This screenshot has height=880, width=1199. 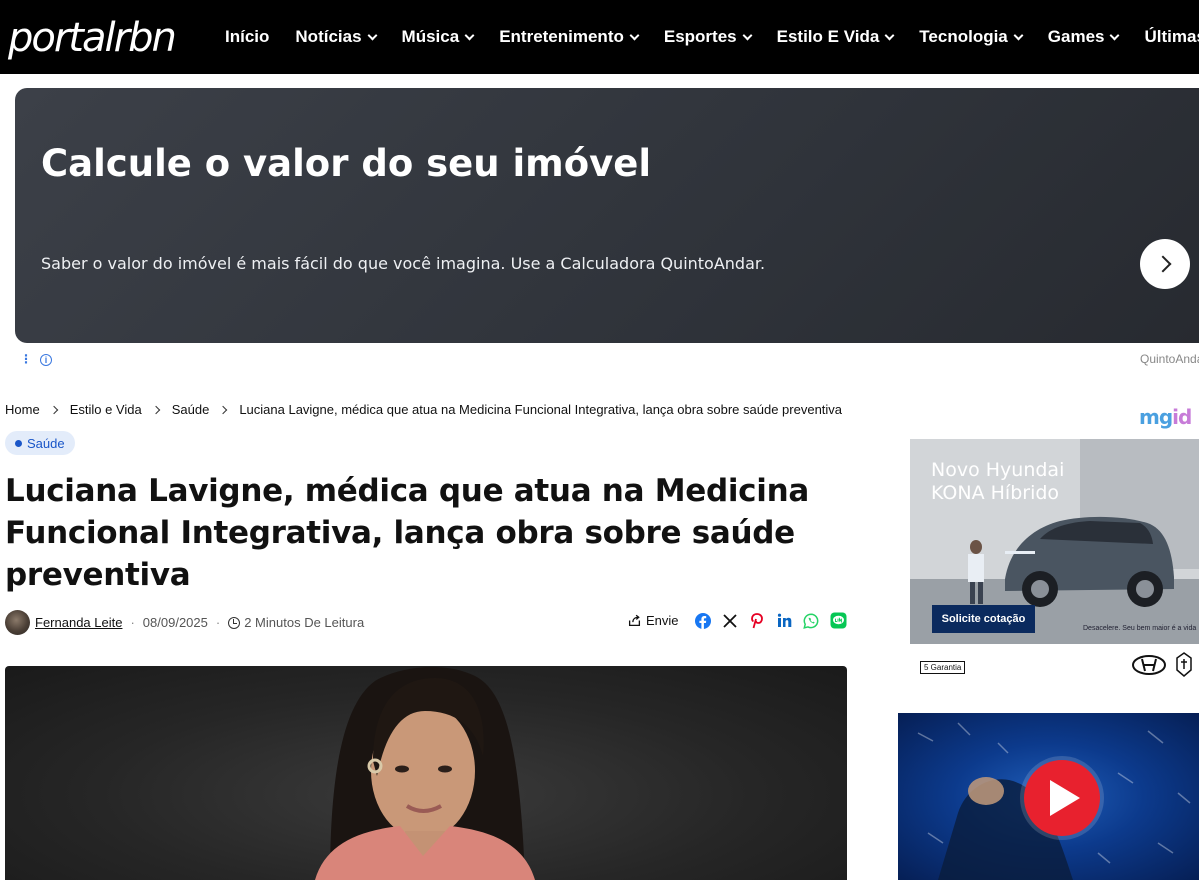 I want to click on header-divider, so click(x=599, y=76).